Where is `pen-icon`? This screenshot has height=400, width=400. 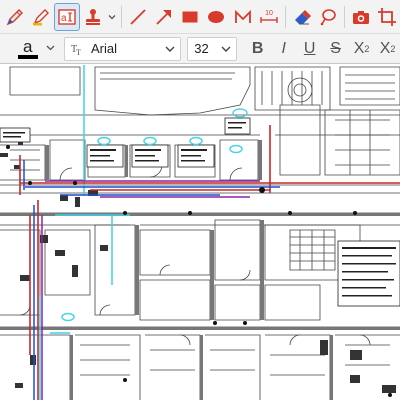 pen-icon is located at coordinates (15, 16).